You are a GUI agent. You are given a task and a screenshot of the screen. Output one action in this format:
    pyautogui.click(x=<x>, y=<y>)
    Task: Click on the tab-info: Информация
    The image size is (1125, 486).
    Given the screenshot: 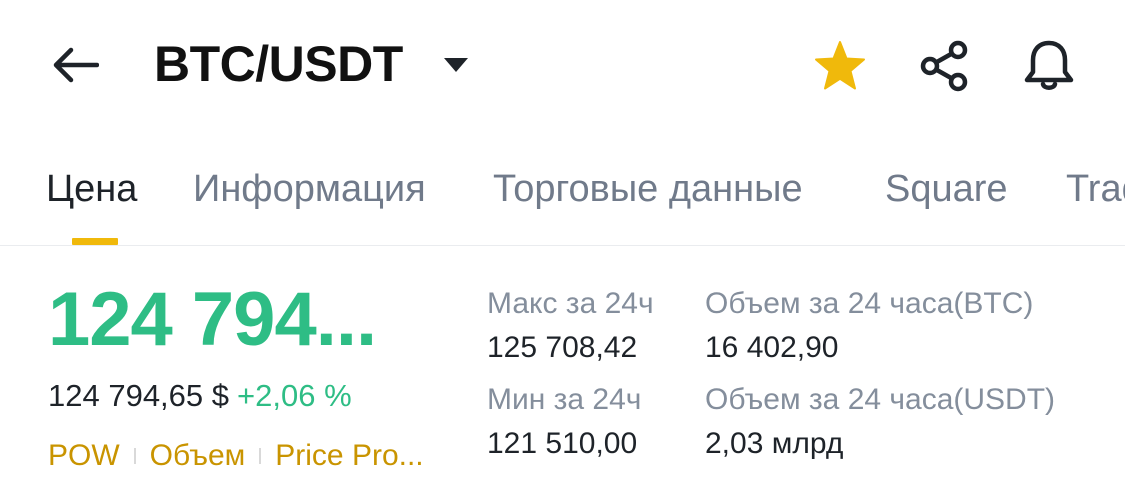 What is the action you would take?
    pyautogui.click(x=309, y=189)
    